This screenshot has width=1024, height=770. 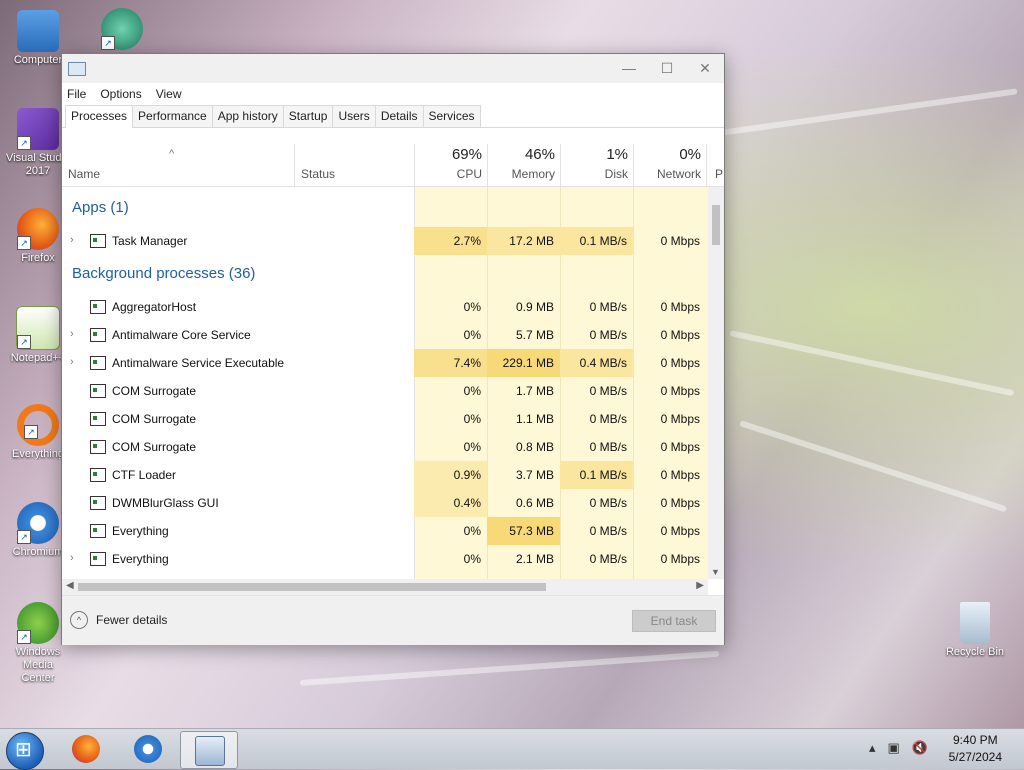 What do you see at coordinates (164, 273) in the screenshot?
I see `background-group-title: Background processes (36)` at bounding box center [164, 273].